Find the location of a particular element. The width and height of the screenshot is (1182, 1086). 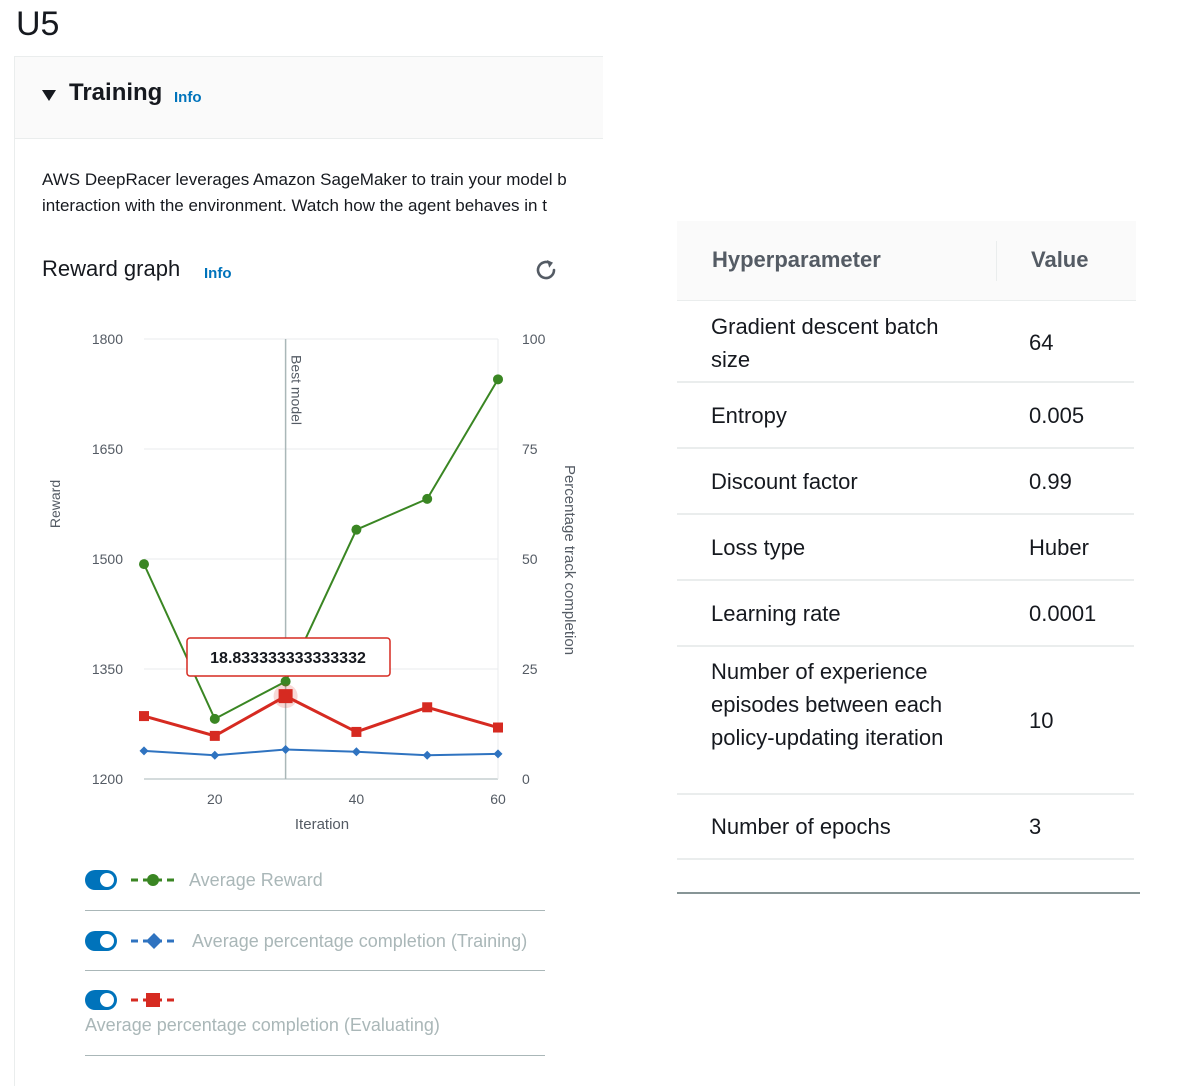

row-value: 3 is located at coordinates (1035, 826).